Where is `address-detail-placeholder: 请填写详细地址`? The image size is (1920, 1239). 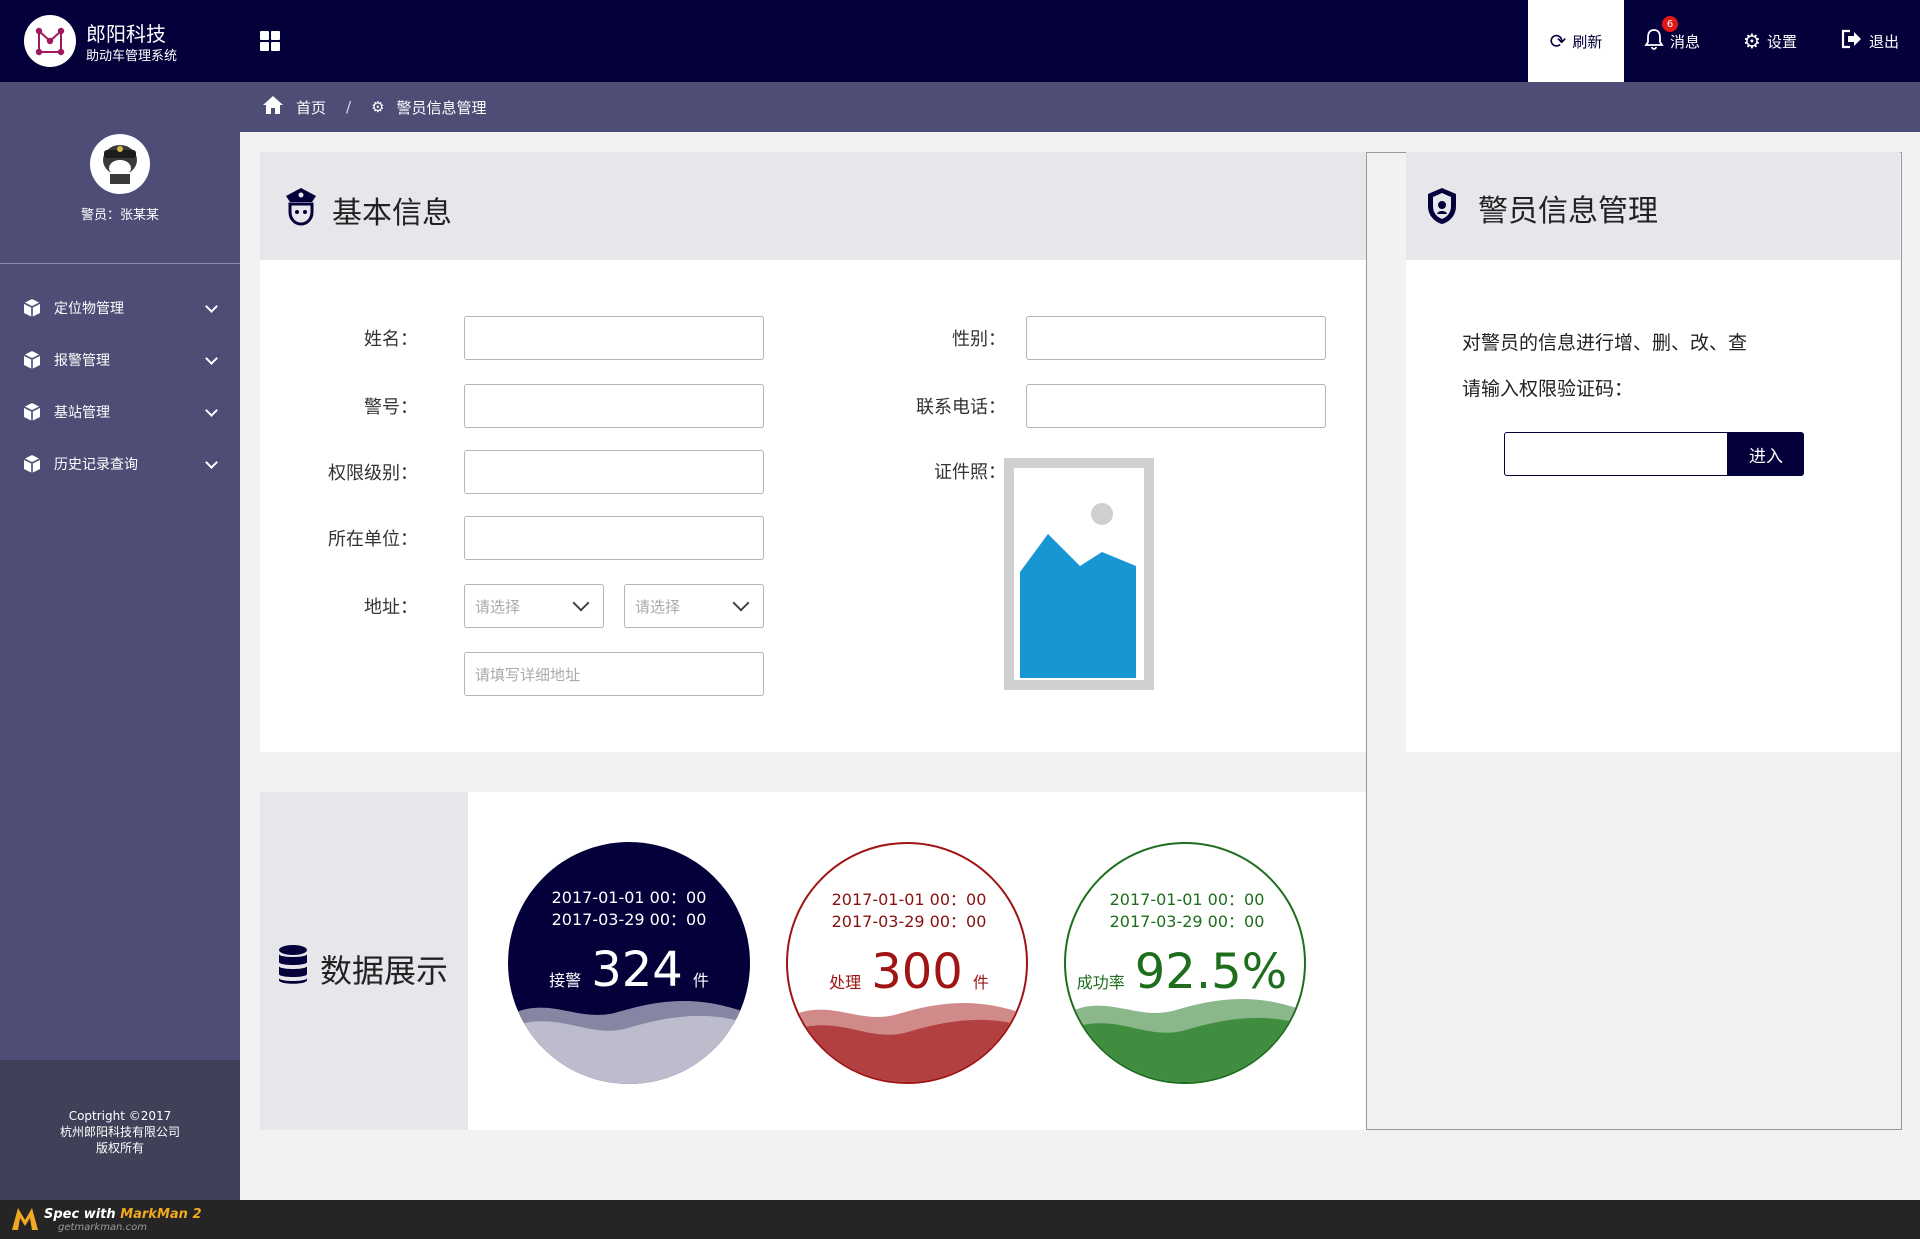
address-detail-placeholder: 请填写详细地址 is located at coordinates (528, 674).